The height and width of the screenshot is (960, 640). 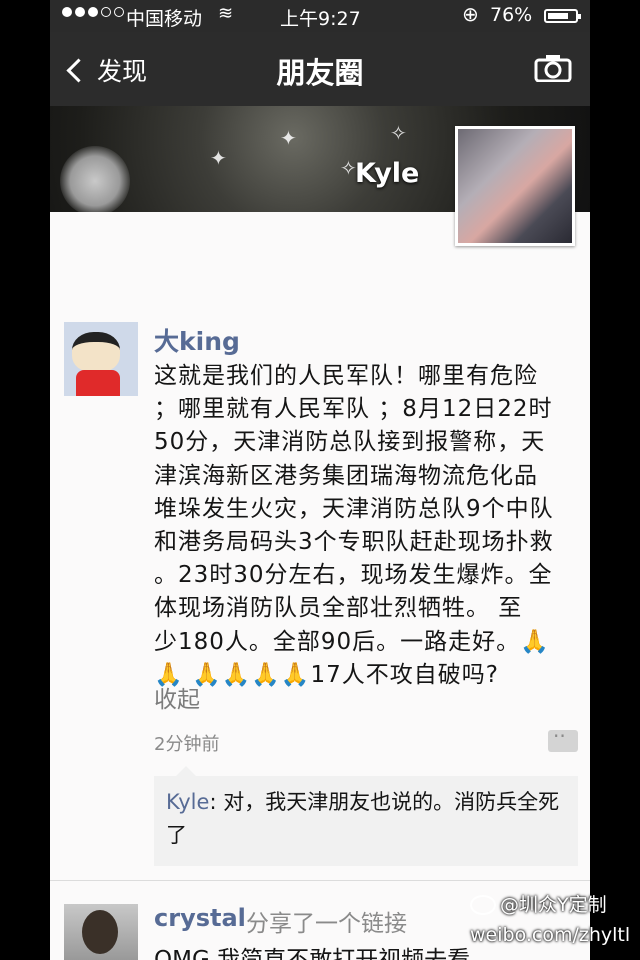 I want to click on post-author-avatar, so click(x=101, y=359).